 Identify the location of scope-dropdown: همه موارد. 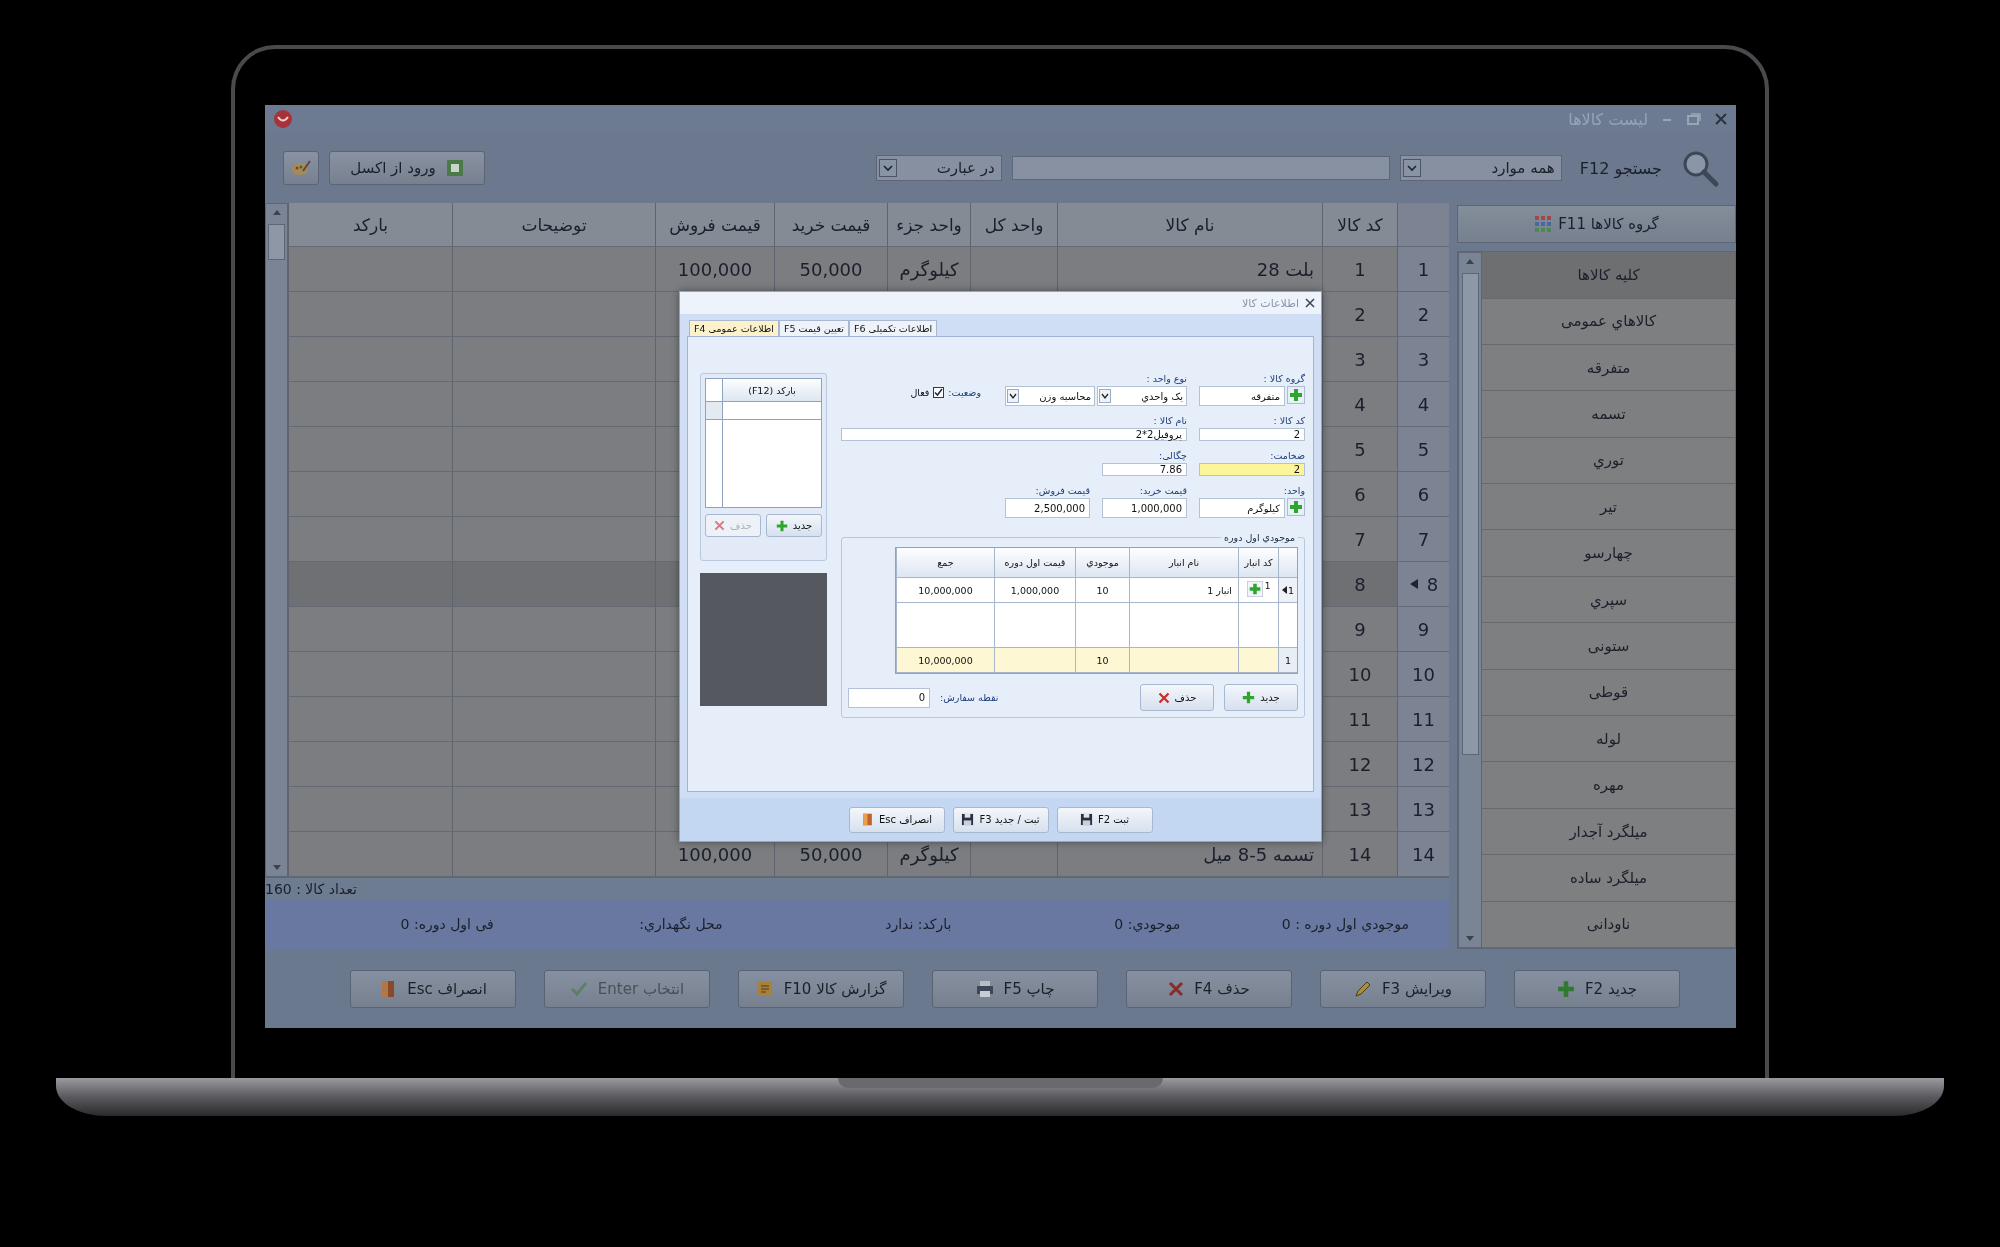
(1480, 168).